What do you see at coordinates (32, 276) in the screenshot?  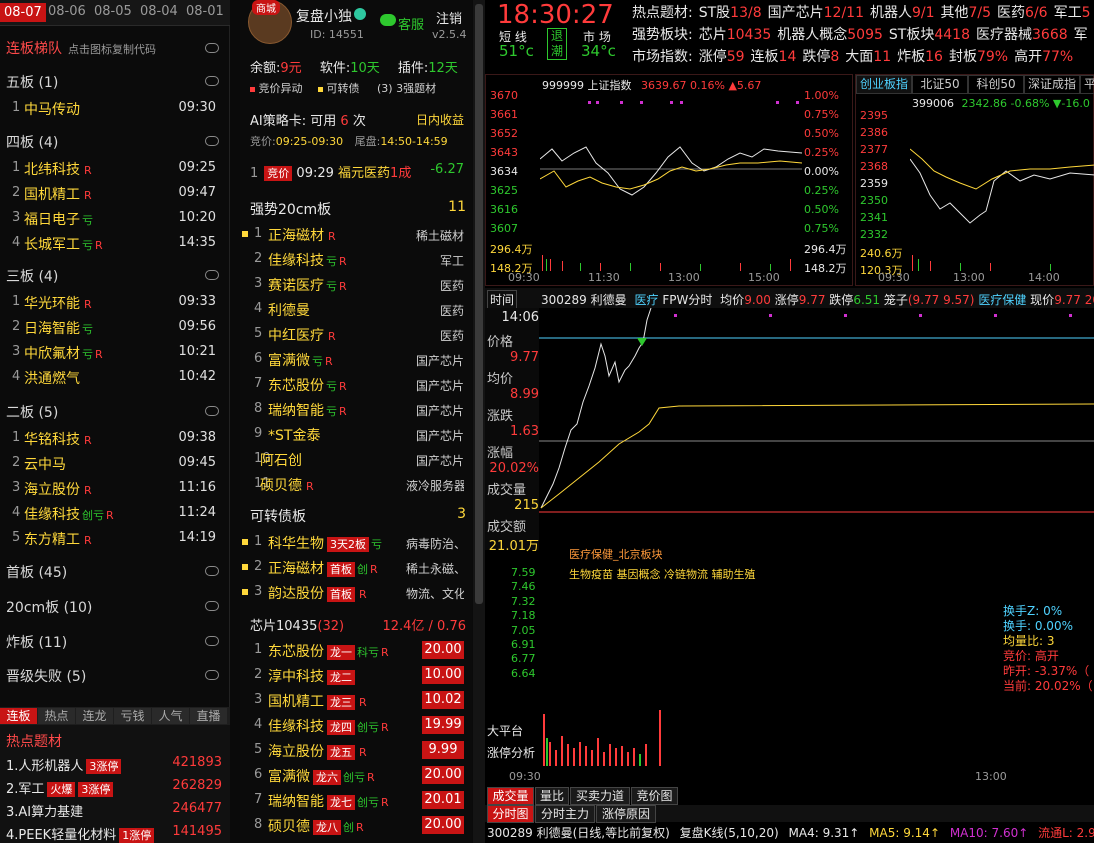 I see `section-3board: 三板 (4)` at bounding box center [32, 276].